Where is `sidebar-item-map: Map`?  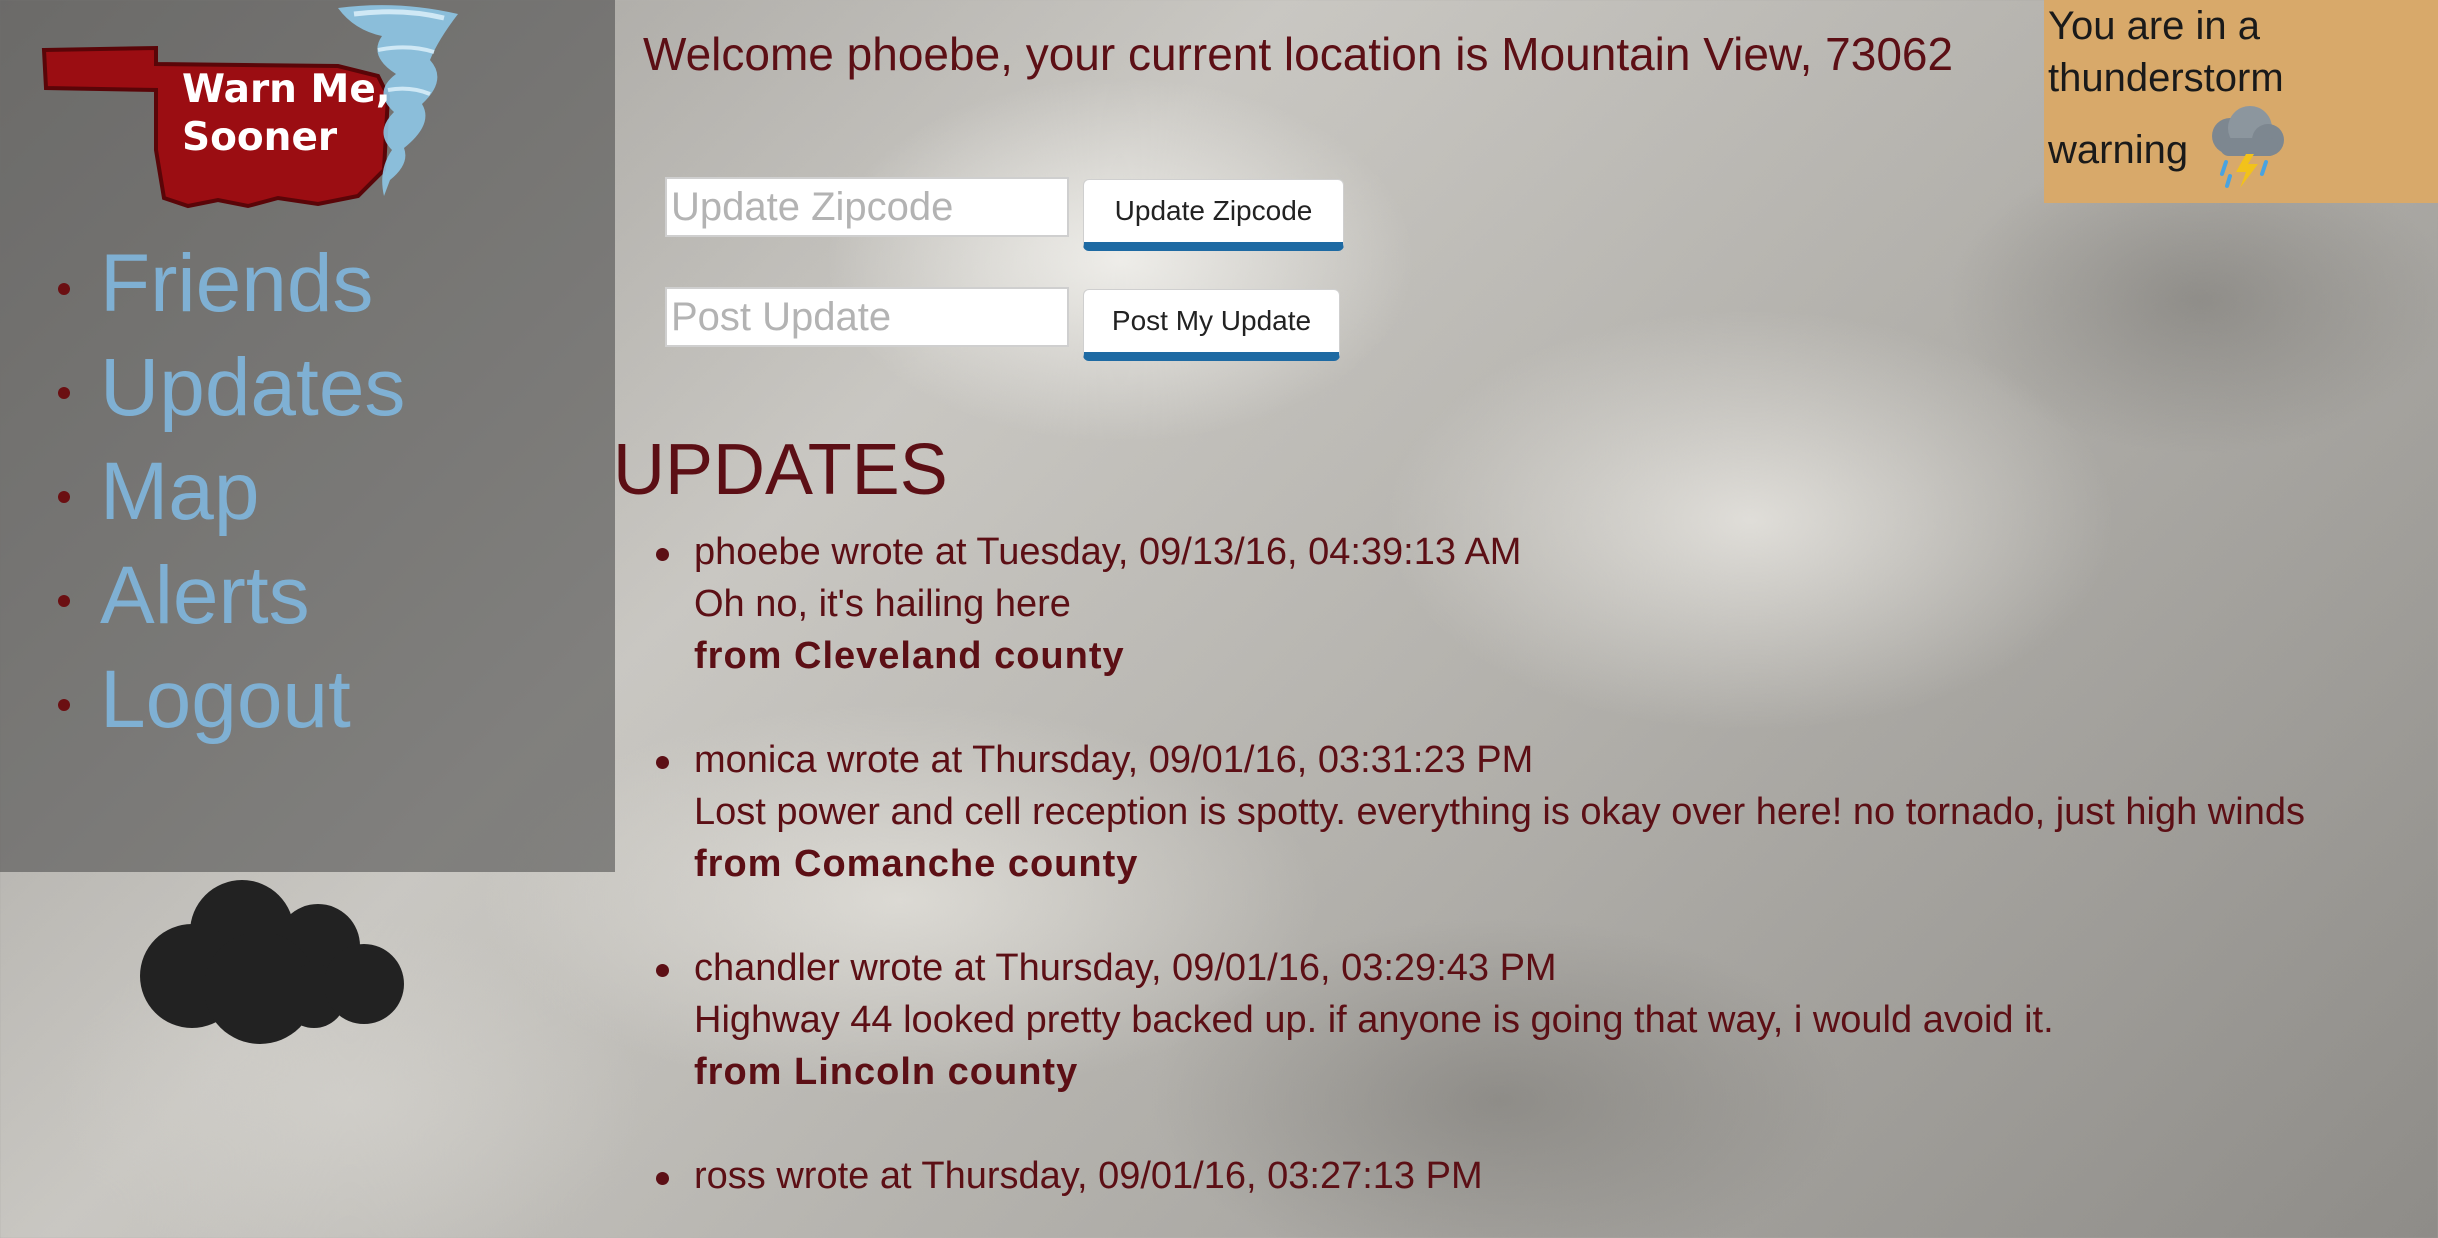
sidebar-item-map: Map is located at coordinates (231, 492).